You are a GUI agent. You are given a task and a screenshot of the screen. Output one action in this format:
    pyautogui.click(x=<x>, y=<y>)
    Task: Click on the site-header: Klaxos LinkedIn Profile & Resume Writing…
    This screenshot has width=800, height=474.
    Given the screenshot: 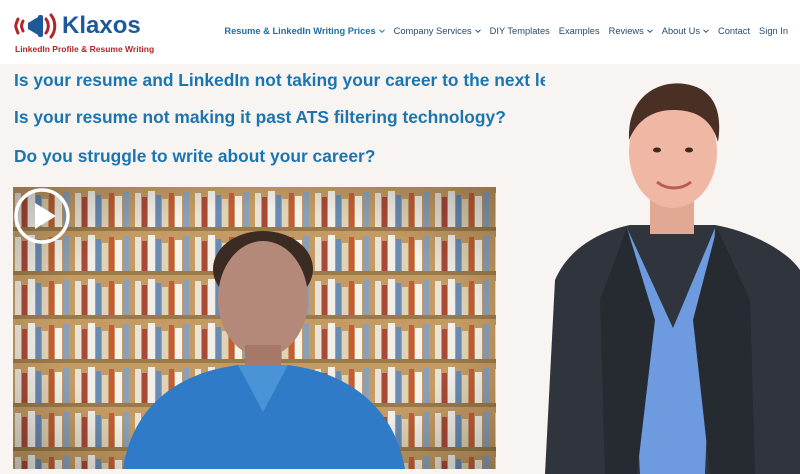 What is the action you would take?
    pyautogui.click(x=400, y=32)
    